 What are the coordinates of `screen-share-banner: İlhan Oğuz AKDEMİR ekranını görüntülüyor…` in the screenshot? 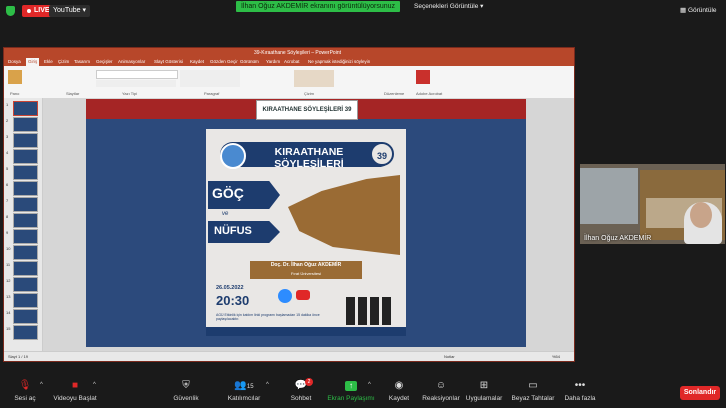 It's located at (318, 6).